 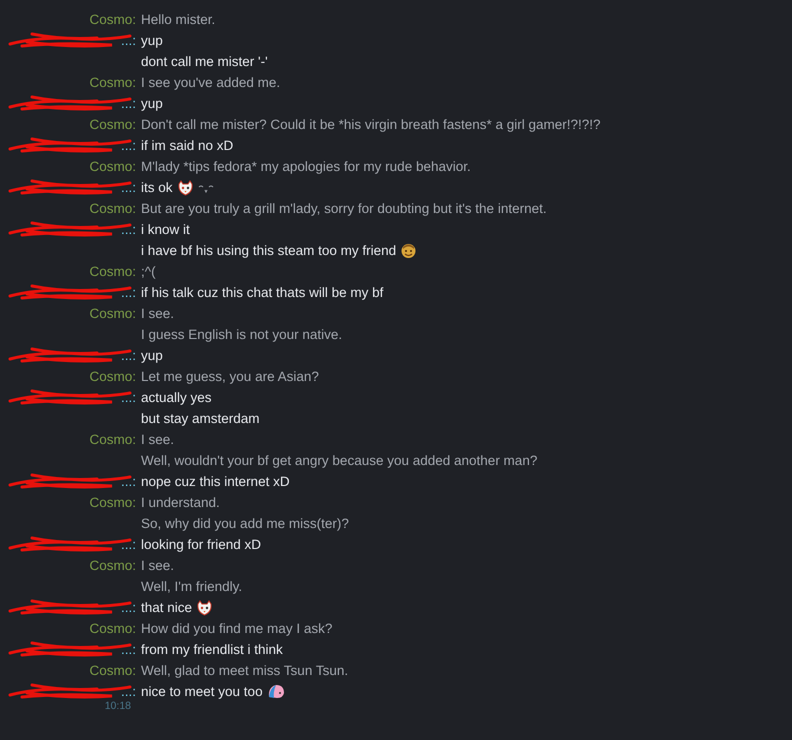 I want to click on message-text: Don't call me mister? Could it be *his virgin breath fastens* a girl gamer!?!?!?, so click(x=371, y=124).